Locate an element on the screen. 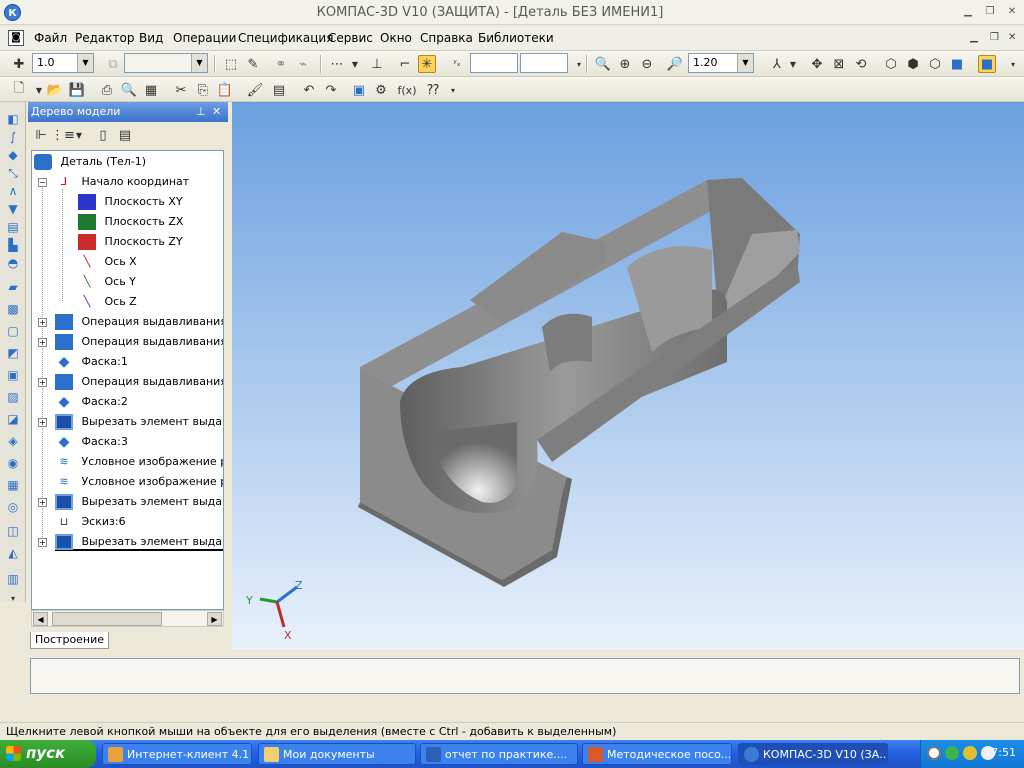 The width and height of the screenshot is (1024, 768). zoom-combo: 1.20 ▼ is located at coordinates (721, 63).